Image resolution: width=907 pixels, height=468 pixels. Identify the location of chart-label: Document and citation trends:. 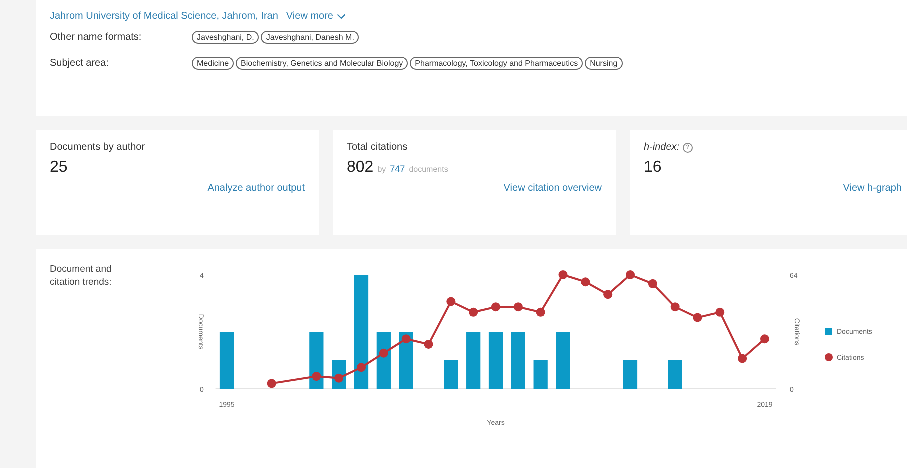
(81, 276).